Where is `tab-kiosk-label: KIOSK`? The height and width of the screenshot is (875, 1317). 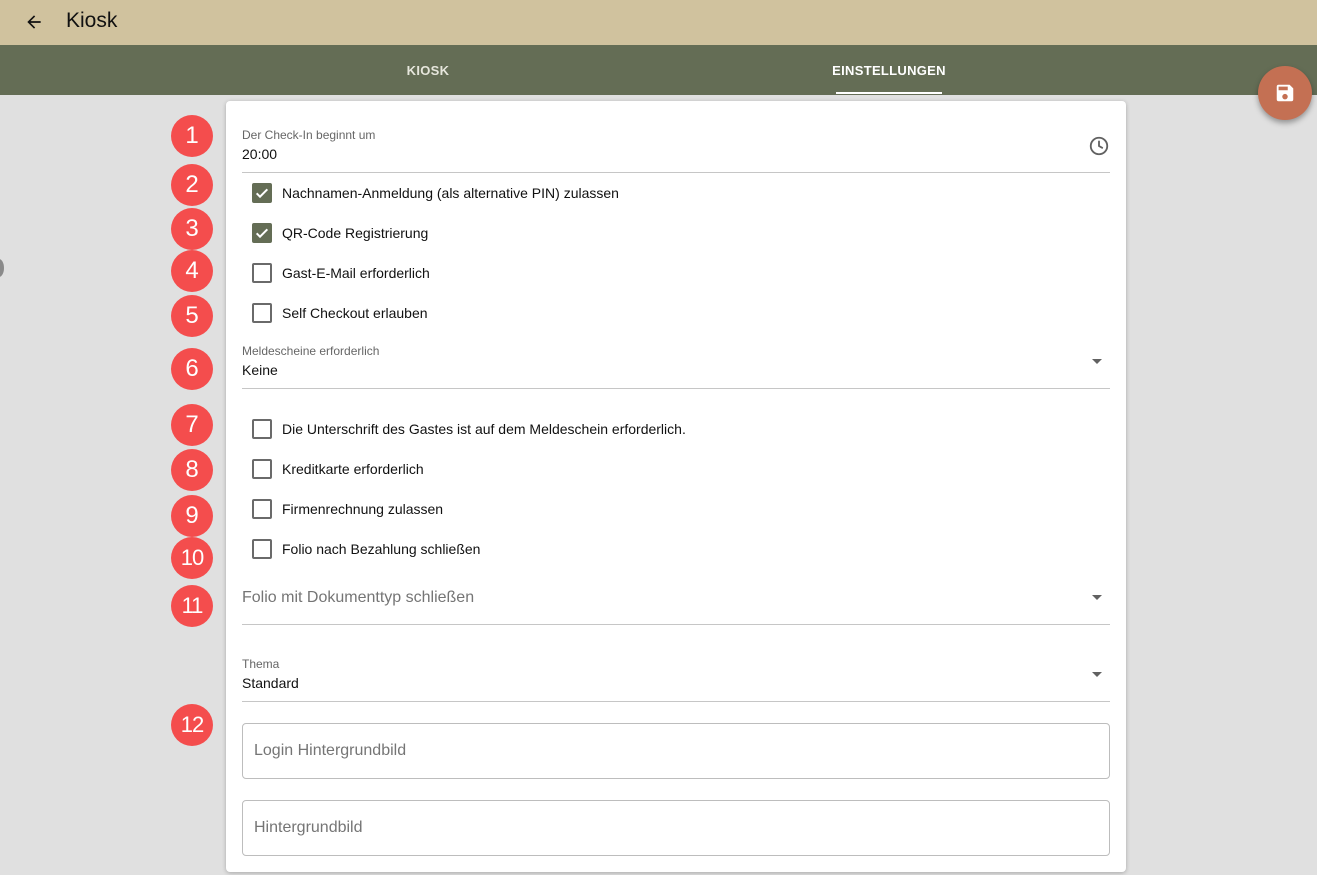 tab-kiosk-label: KIOSK is located at coordinates (428, 70).